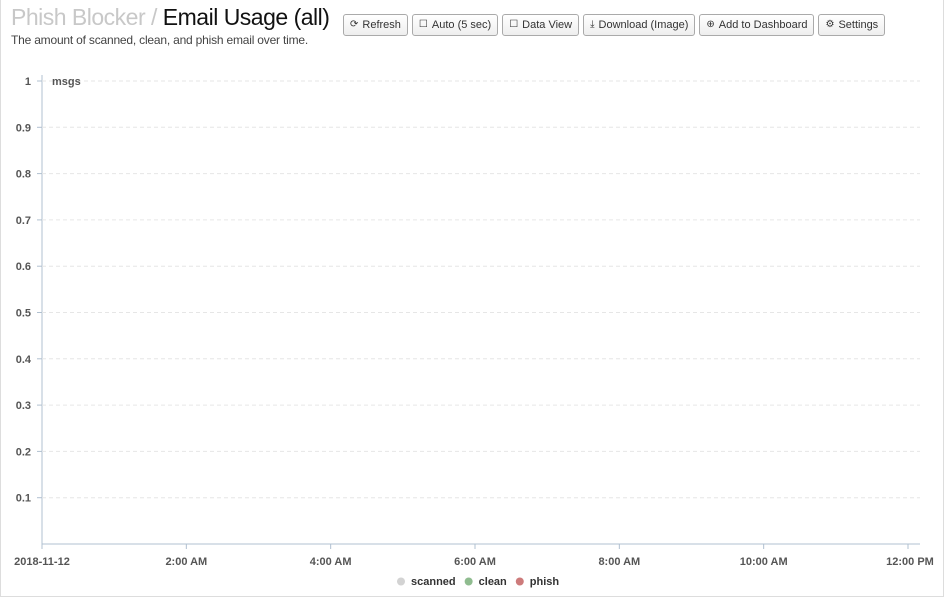  Describe the element at coordinates (23, 452) in the screenshot. I see `y-tick-label: 0.2` at that location.